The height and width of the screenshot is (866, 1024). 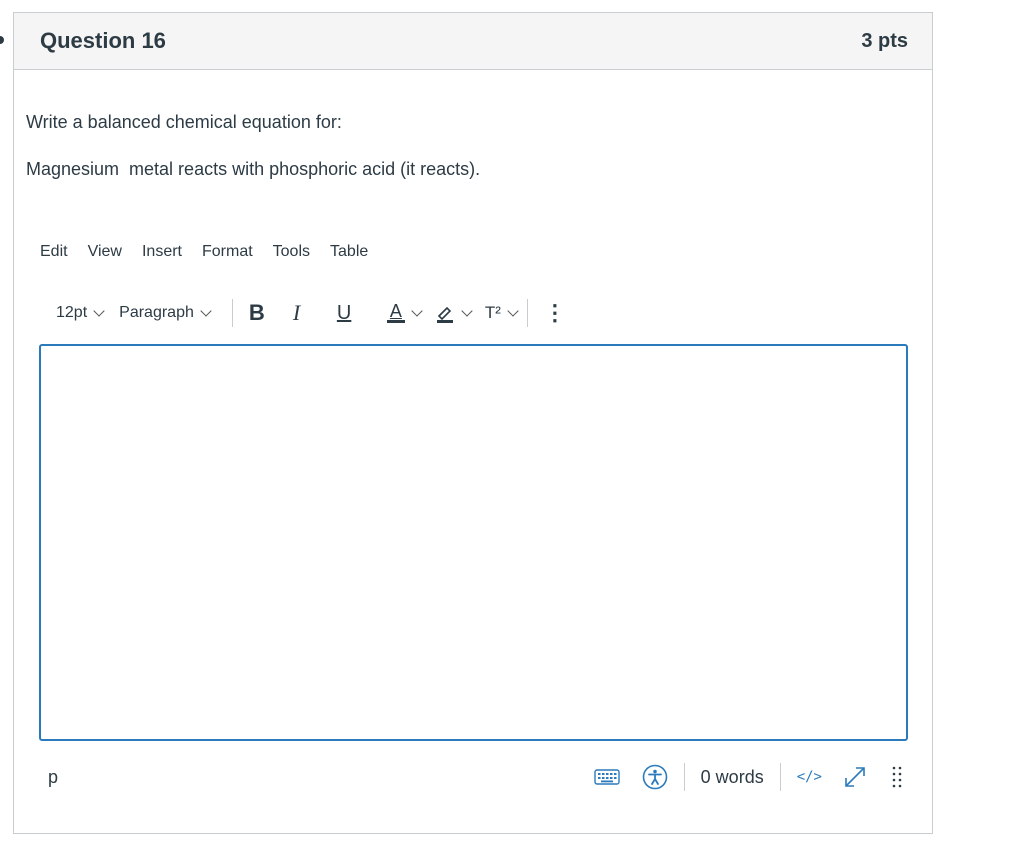 I want to click on italic-button: I, so click(x=310, y=313).